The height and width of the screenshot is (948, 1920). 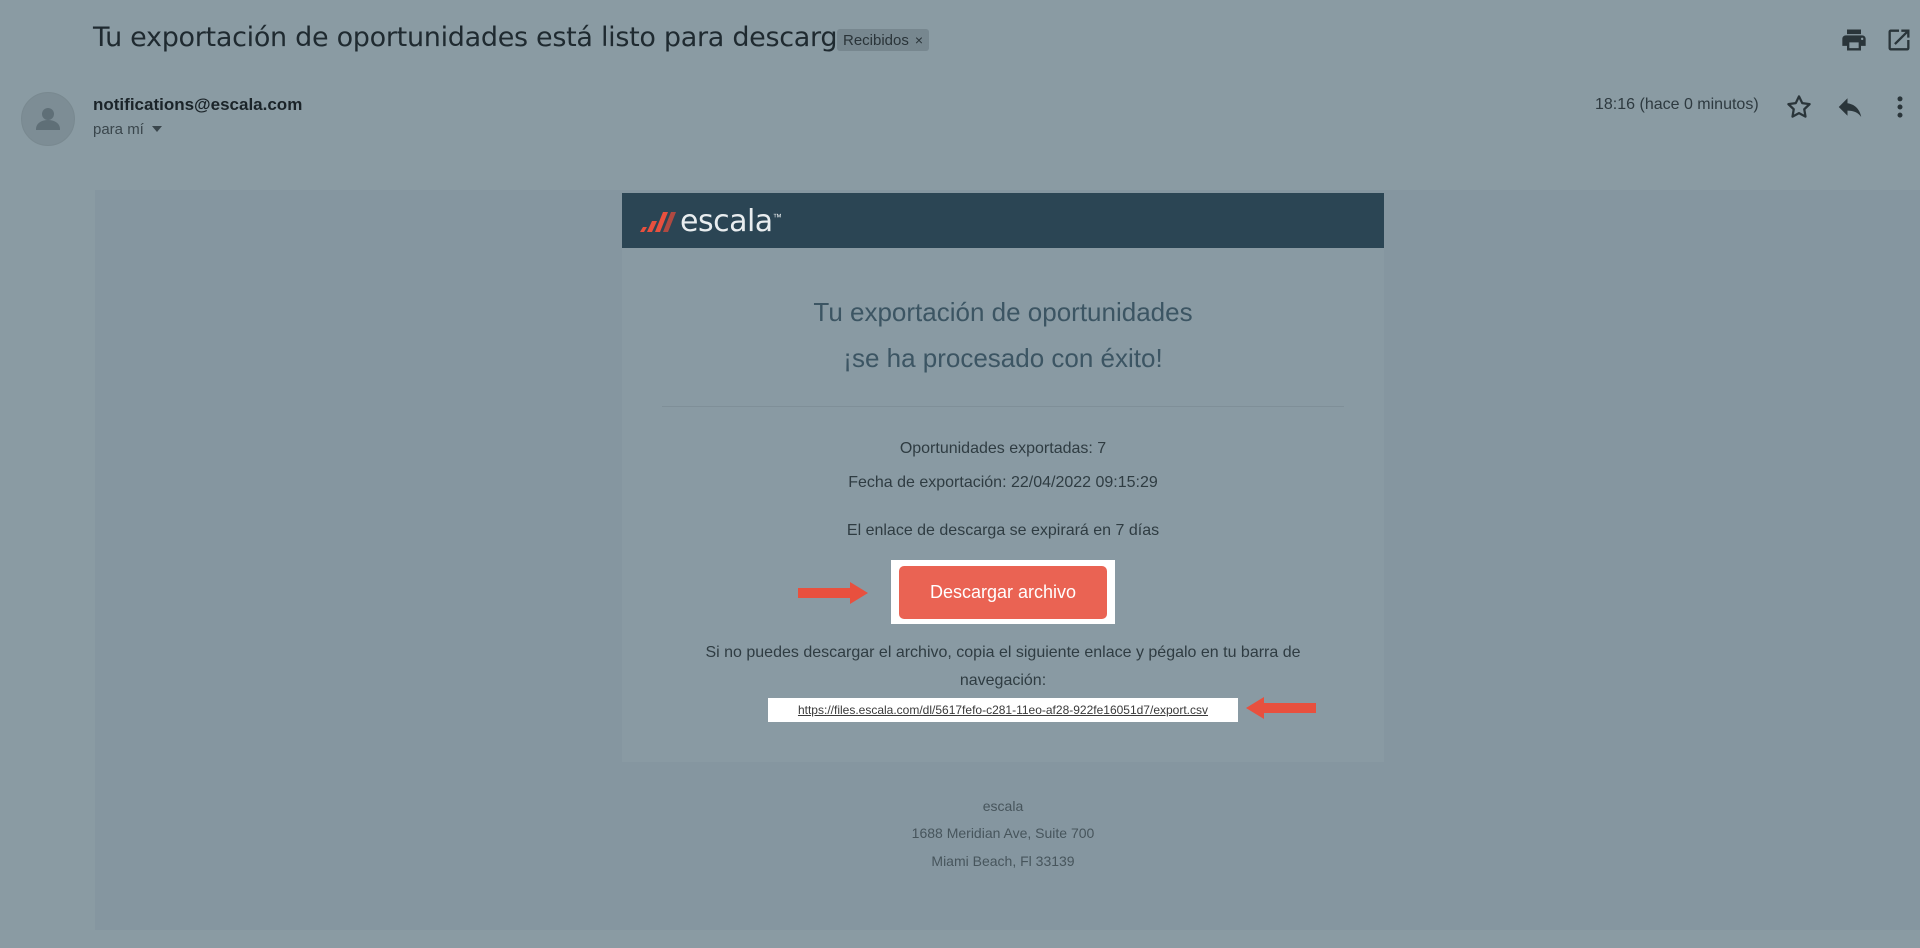 I want to click on escala-logo-mark, so click(x=658, y=222).